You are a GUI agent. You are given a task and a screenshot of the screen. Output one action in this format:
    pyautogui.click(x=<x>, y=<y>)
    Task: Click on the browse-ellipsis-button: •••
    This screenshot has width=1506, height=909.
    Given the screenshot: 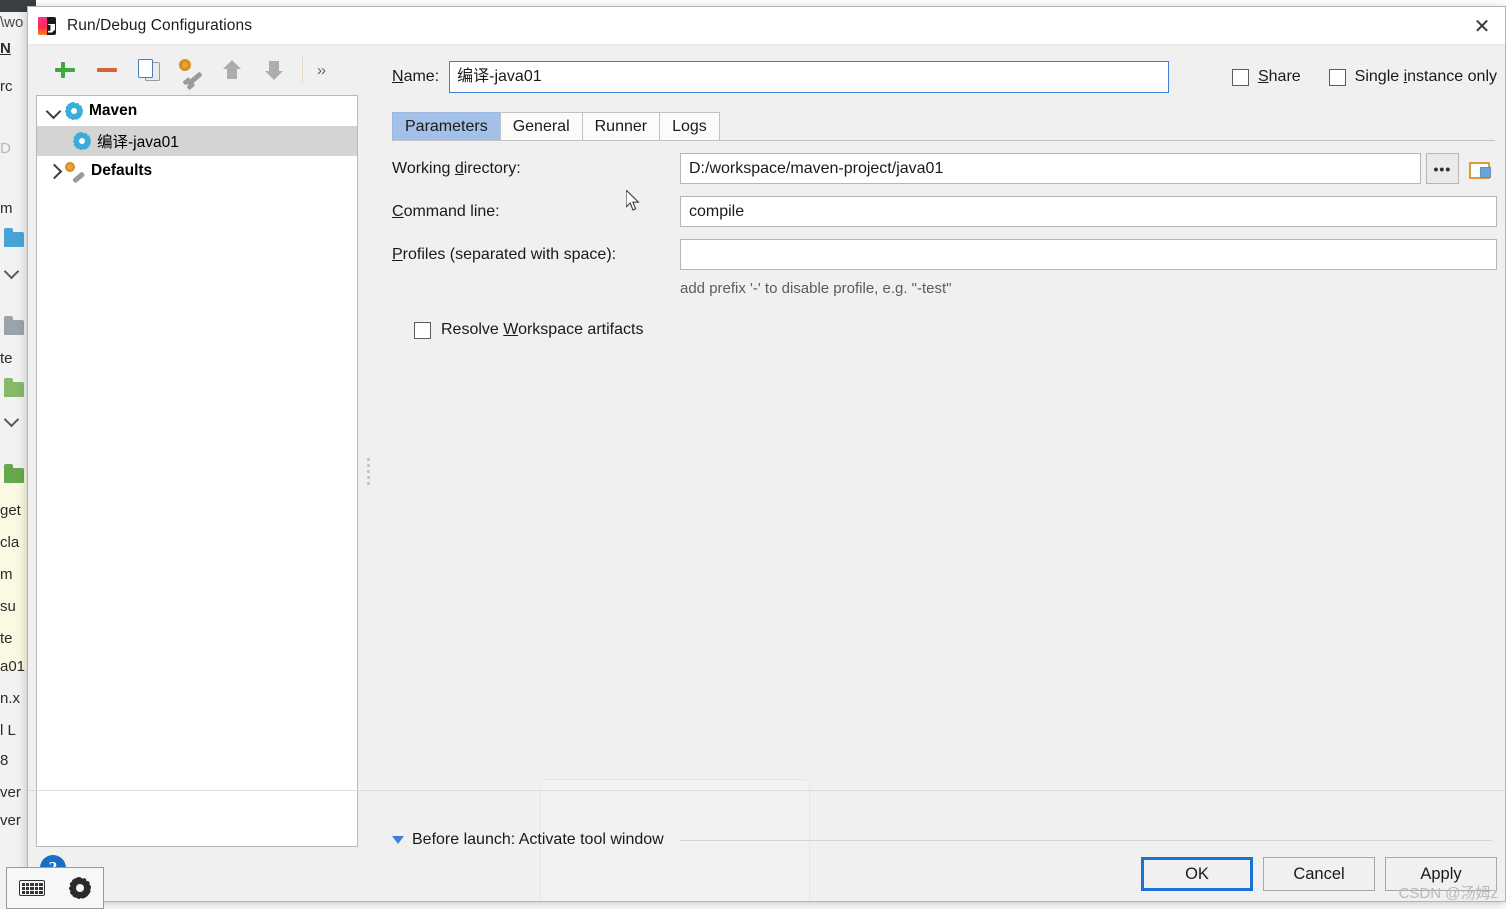 What is the action you would take?
    pyautogui.click(x=1442, y=168)
    